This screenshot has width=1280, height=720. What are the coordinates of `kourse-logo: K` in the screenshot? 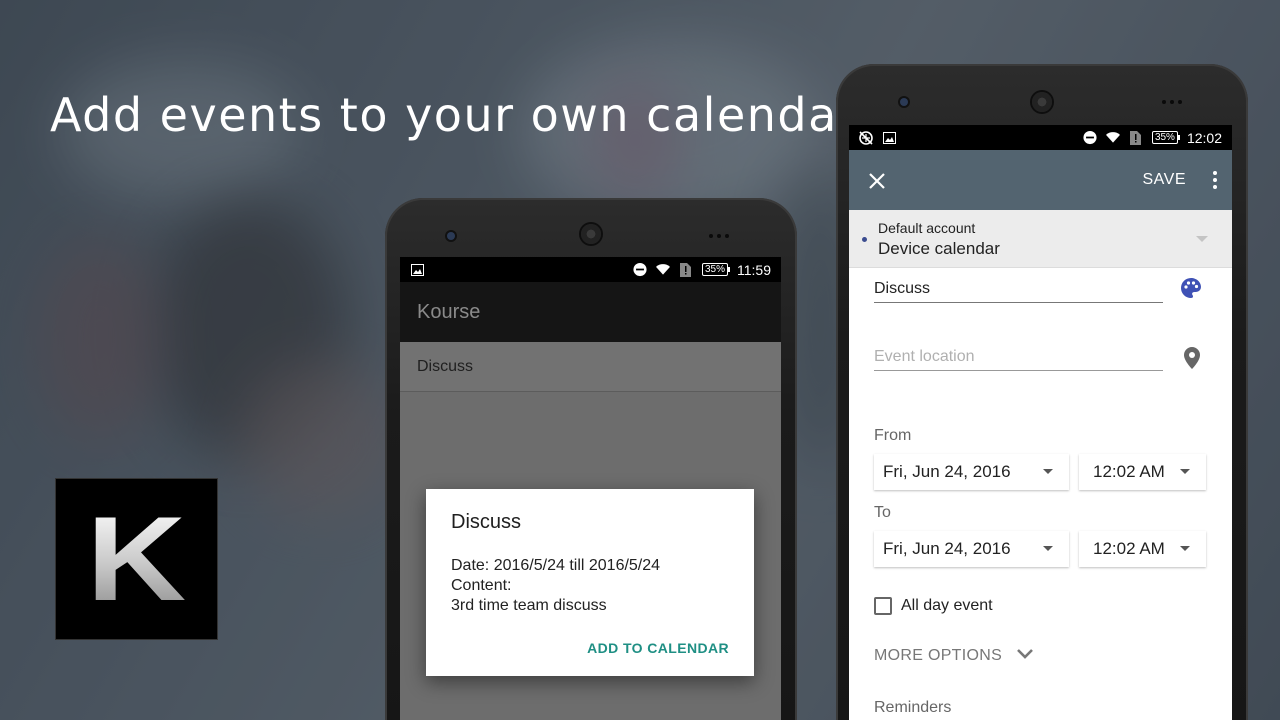 It's located at (136, 559).